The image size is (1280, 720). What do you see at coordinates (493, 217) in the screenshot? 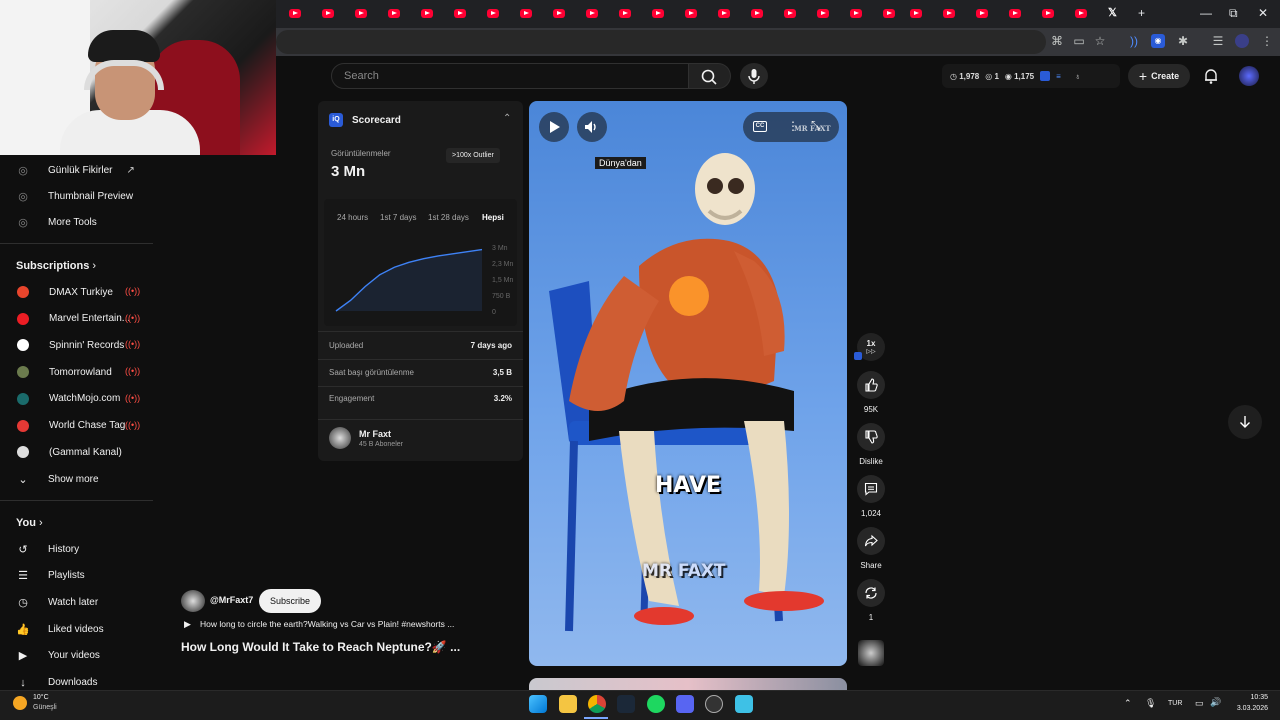
I see `time-range-tab: Hepsi` at bounding box center [493, 217].